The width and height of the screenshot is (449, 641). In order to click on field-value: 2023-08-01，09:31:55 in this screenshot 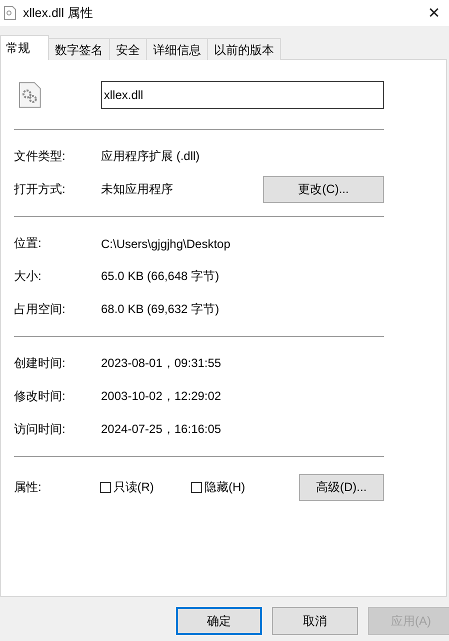, I will do `click(161, 363)`.